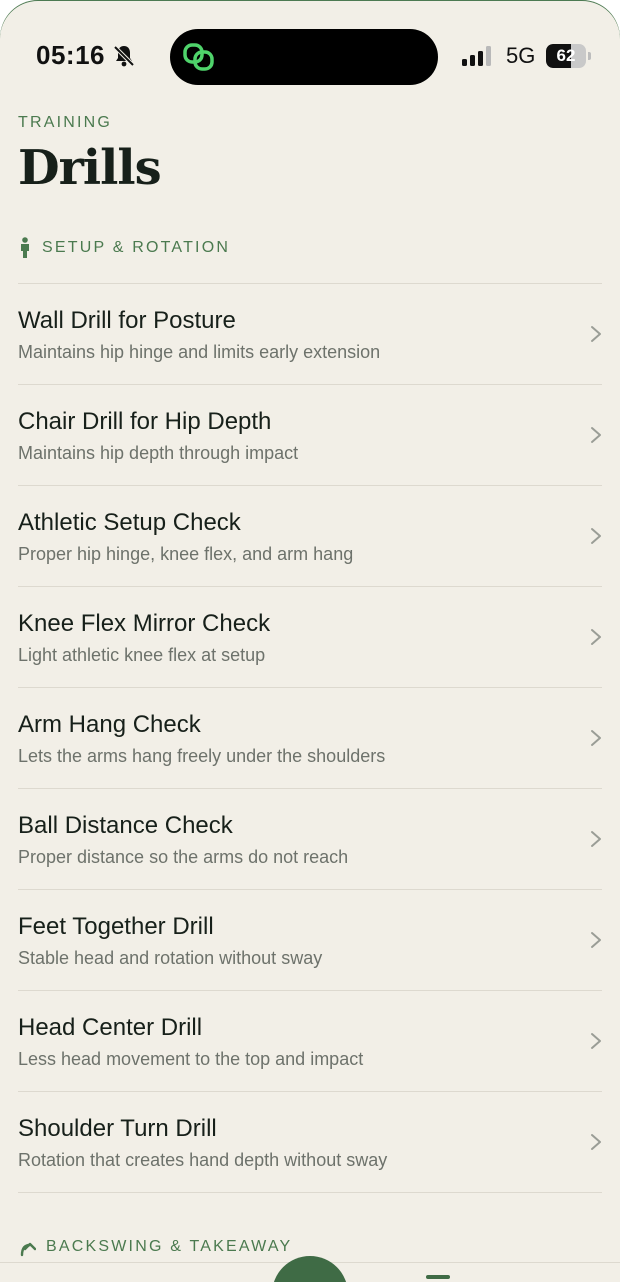  Describe the element at coordinates (116, 926) in the screenshot. I see `drill-title: Feet Together Drill` at that location.